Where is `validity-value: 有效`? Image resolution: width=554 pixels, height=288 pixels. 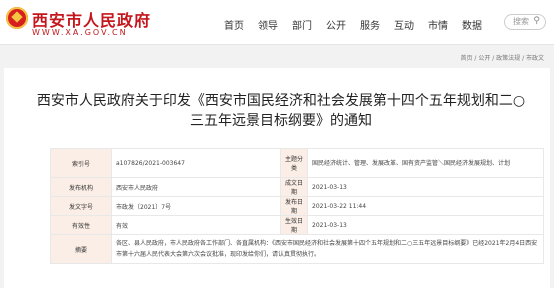 validity-value: 有效 is located at coordinates (196, 225).